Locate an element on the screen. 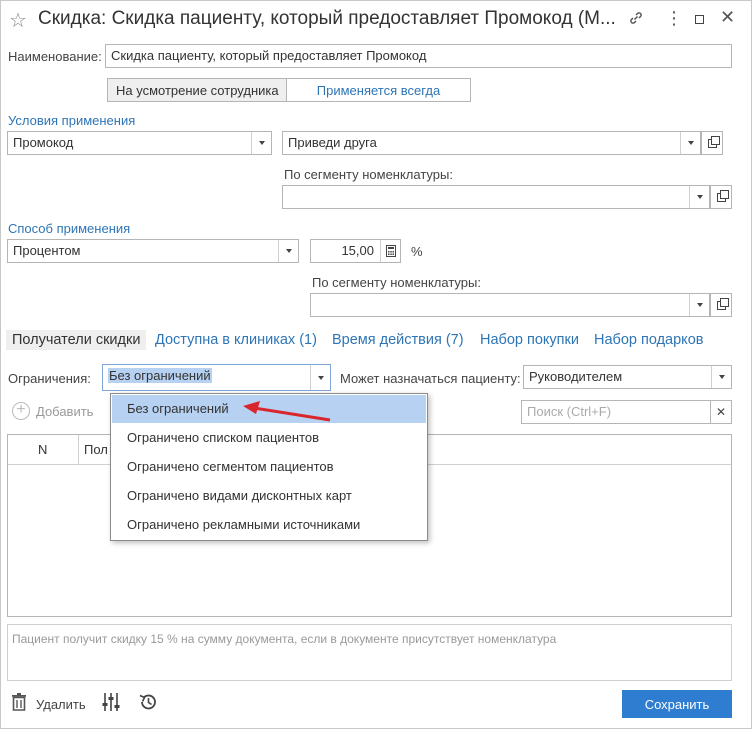  search-input: Поиск (Ctrl+F) is located at coordinates (616, 412).